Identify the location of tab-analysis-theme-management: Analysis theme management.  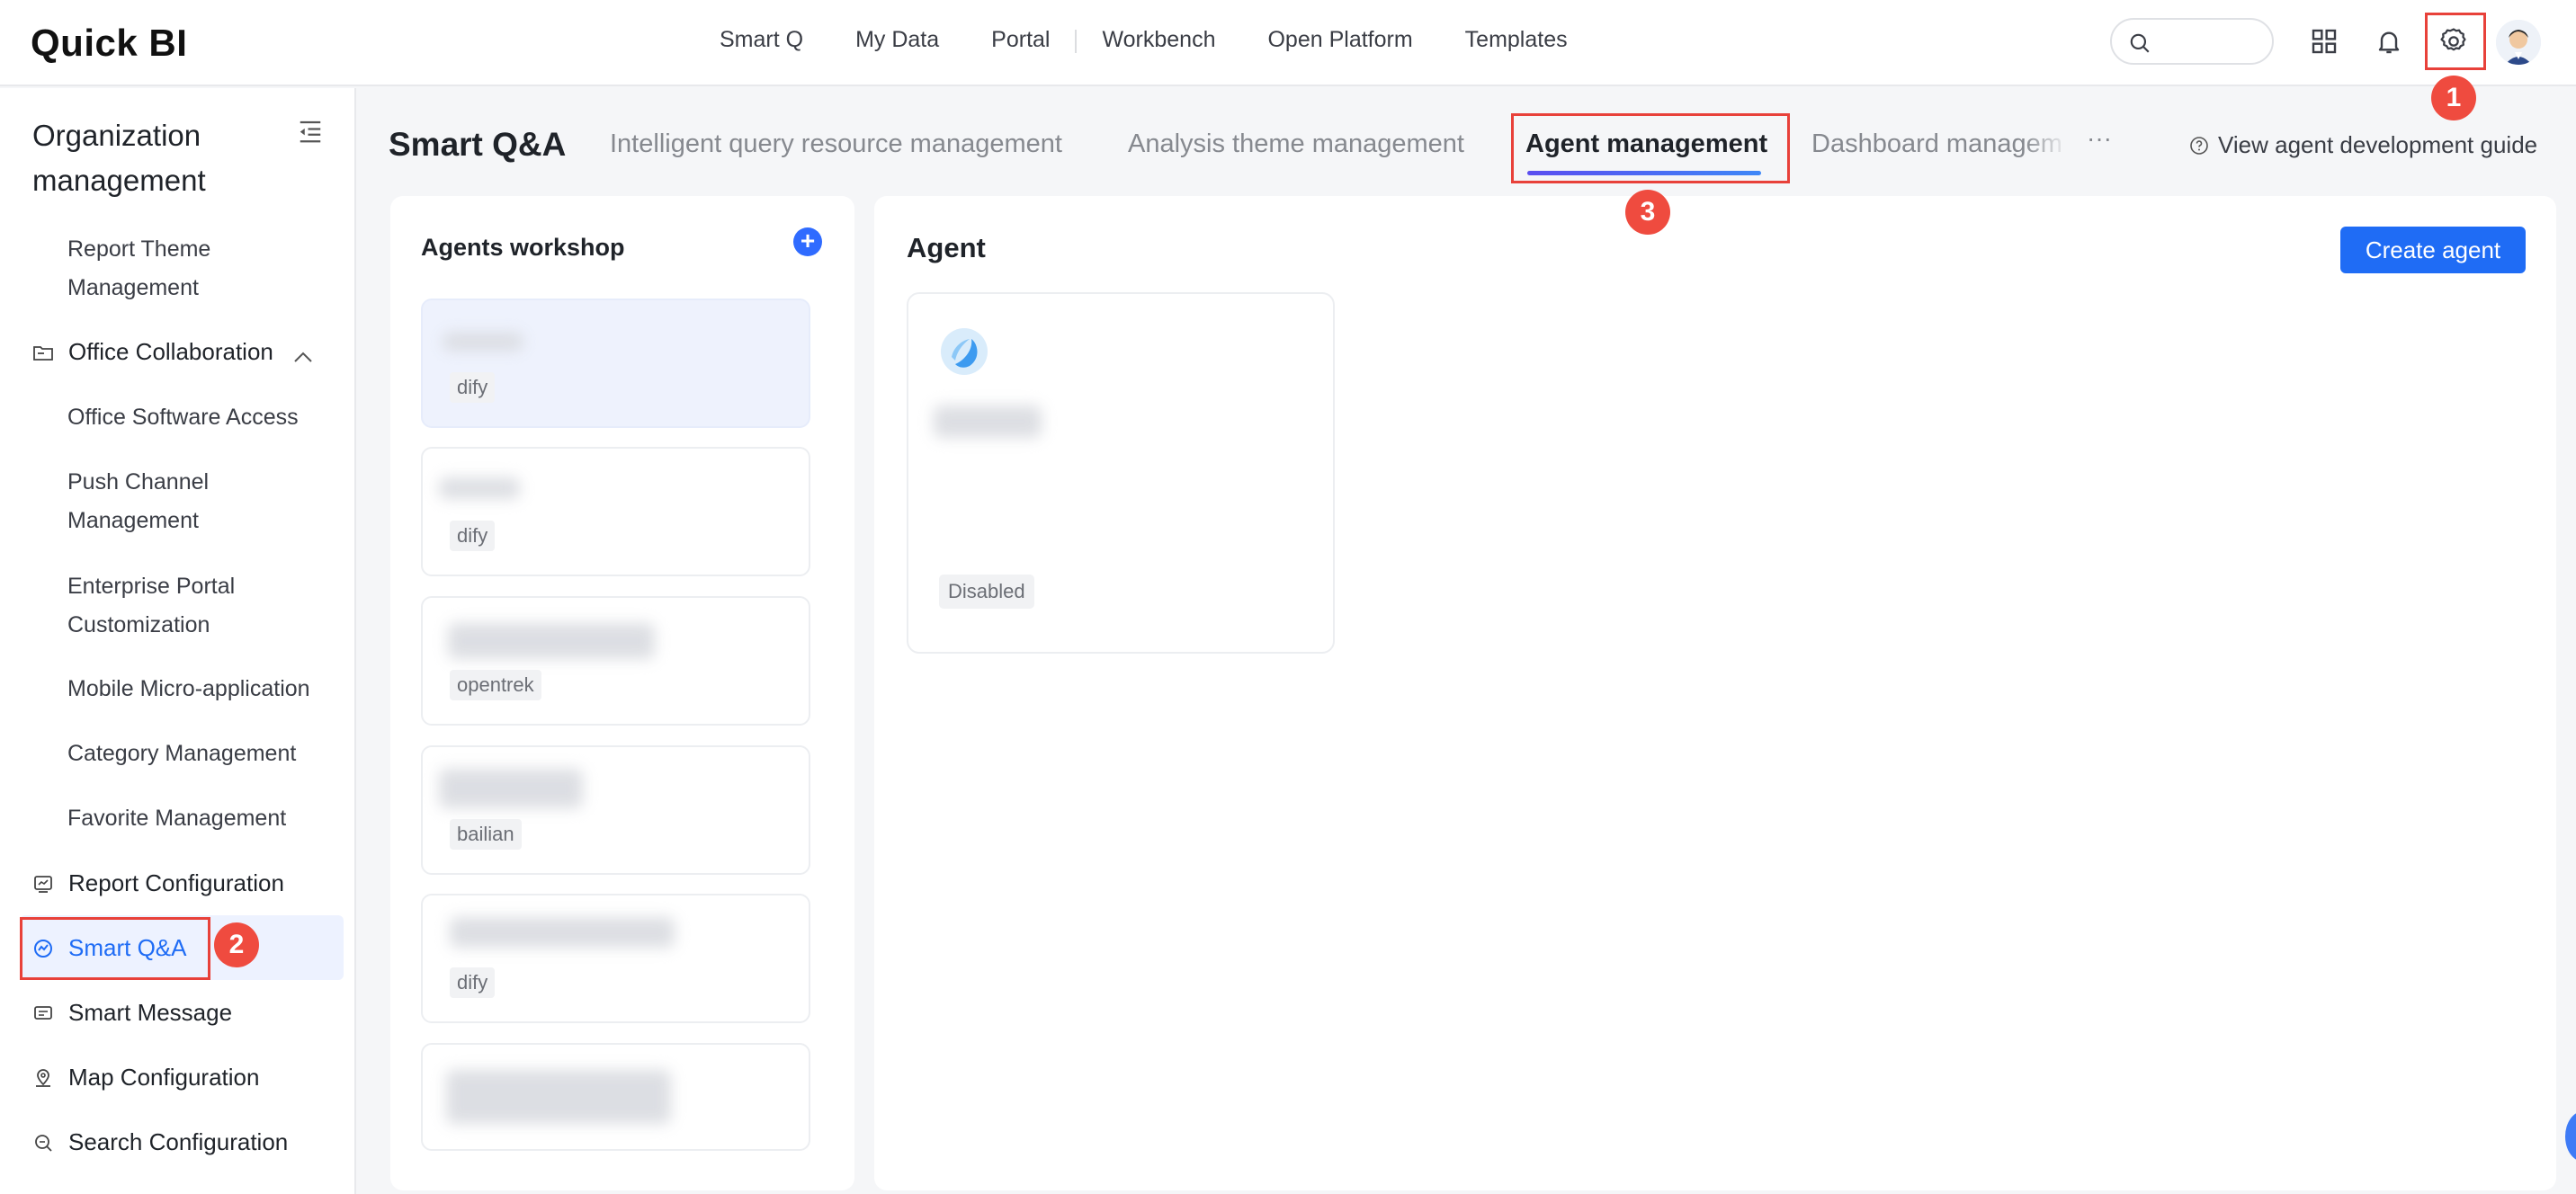
(1296, 144).